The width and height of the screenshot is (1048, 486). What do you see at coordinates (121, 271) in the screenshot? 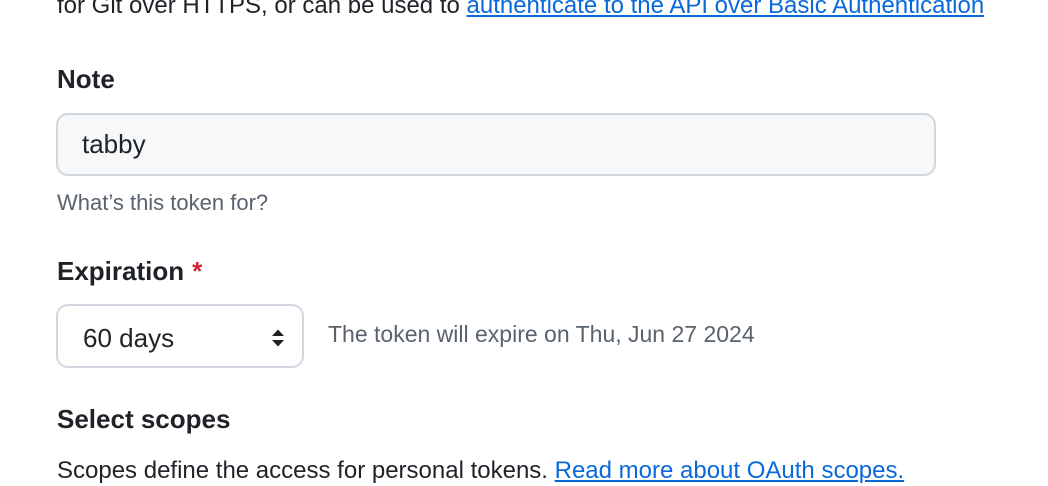
I see `expiration-label: Expiration` at bounding box center [121, 271].